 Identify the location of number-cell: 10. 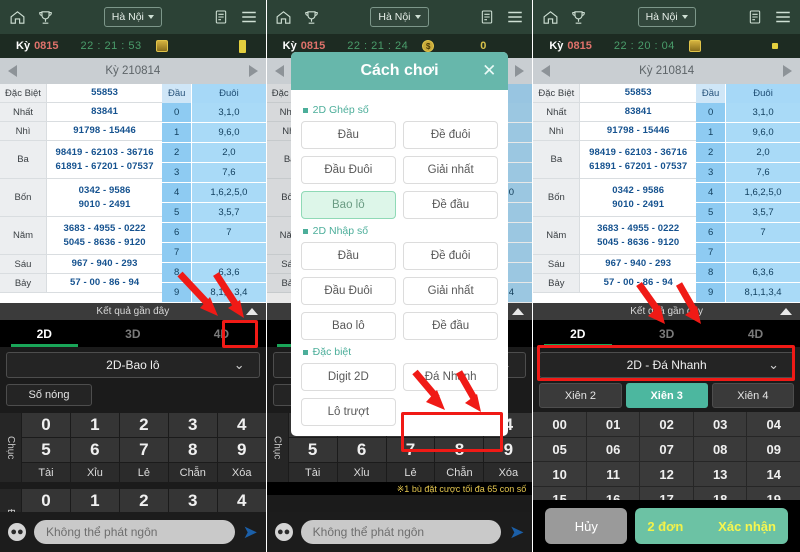
(560, 474).